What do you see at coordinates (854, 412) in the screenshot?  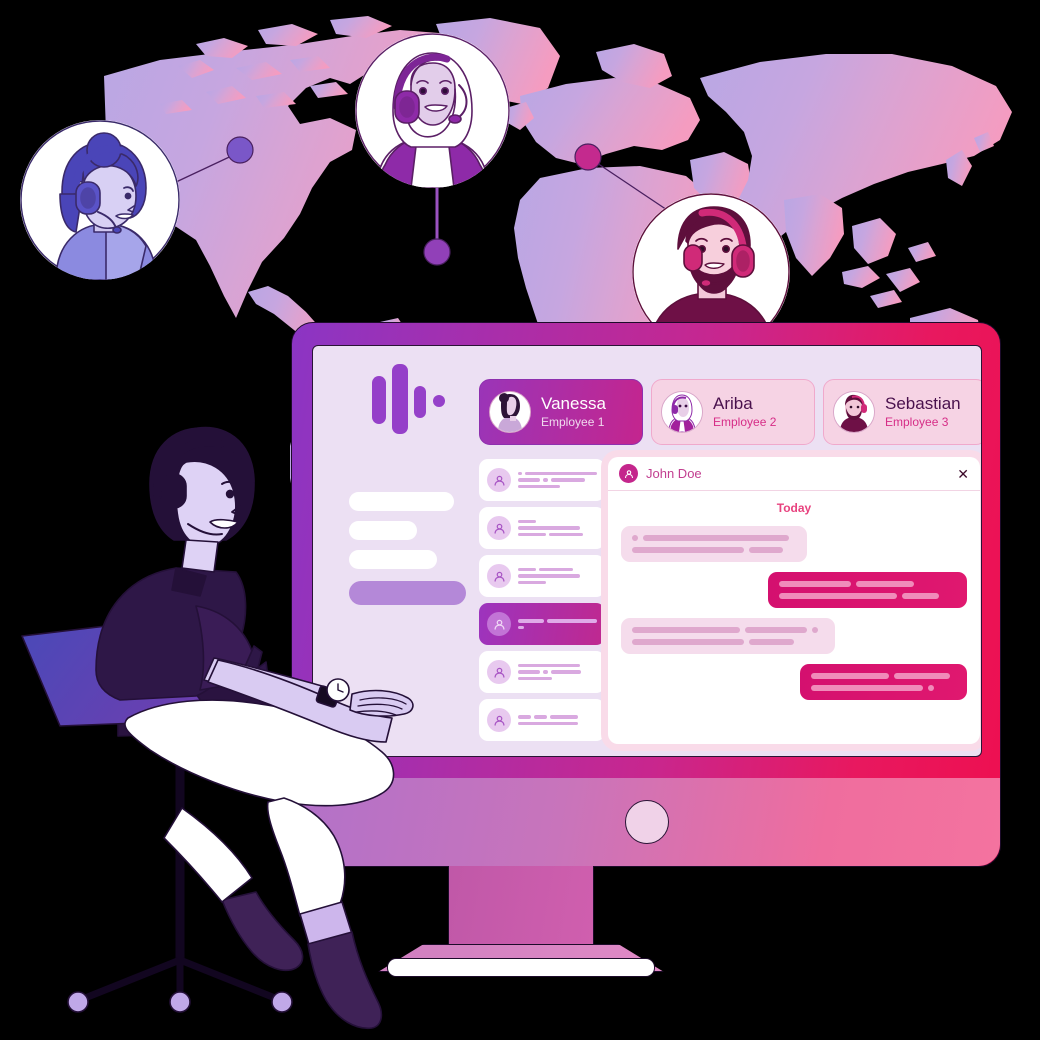 I see `bearded-man-avatar` at bounding box center [854, 412].